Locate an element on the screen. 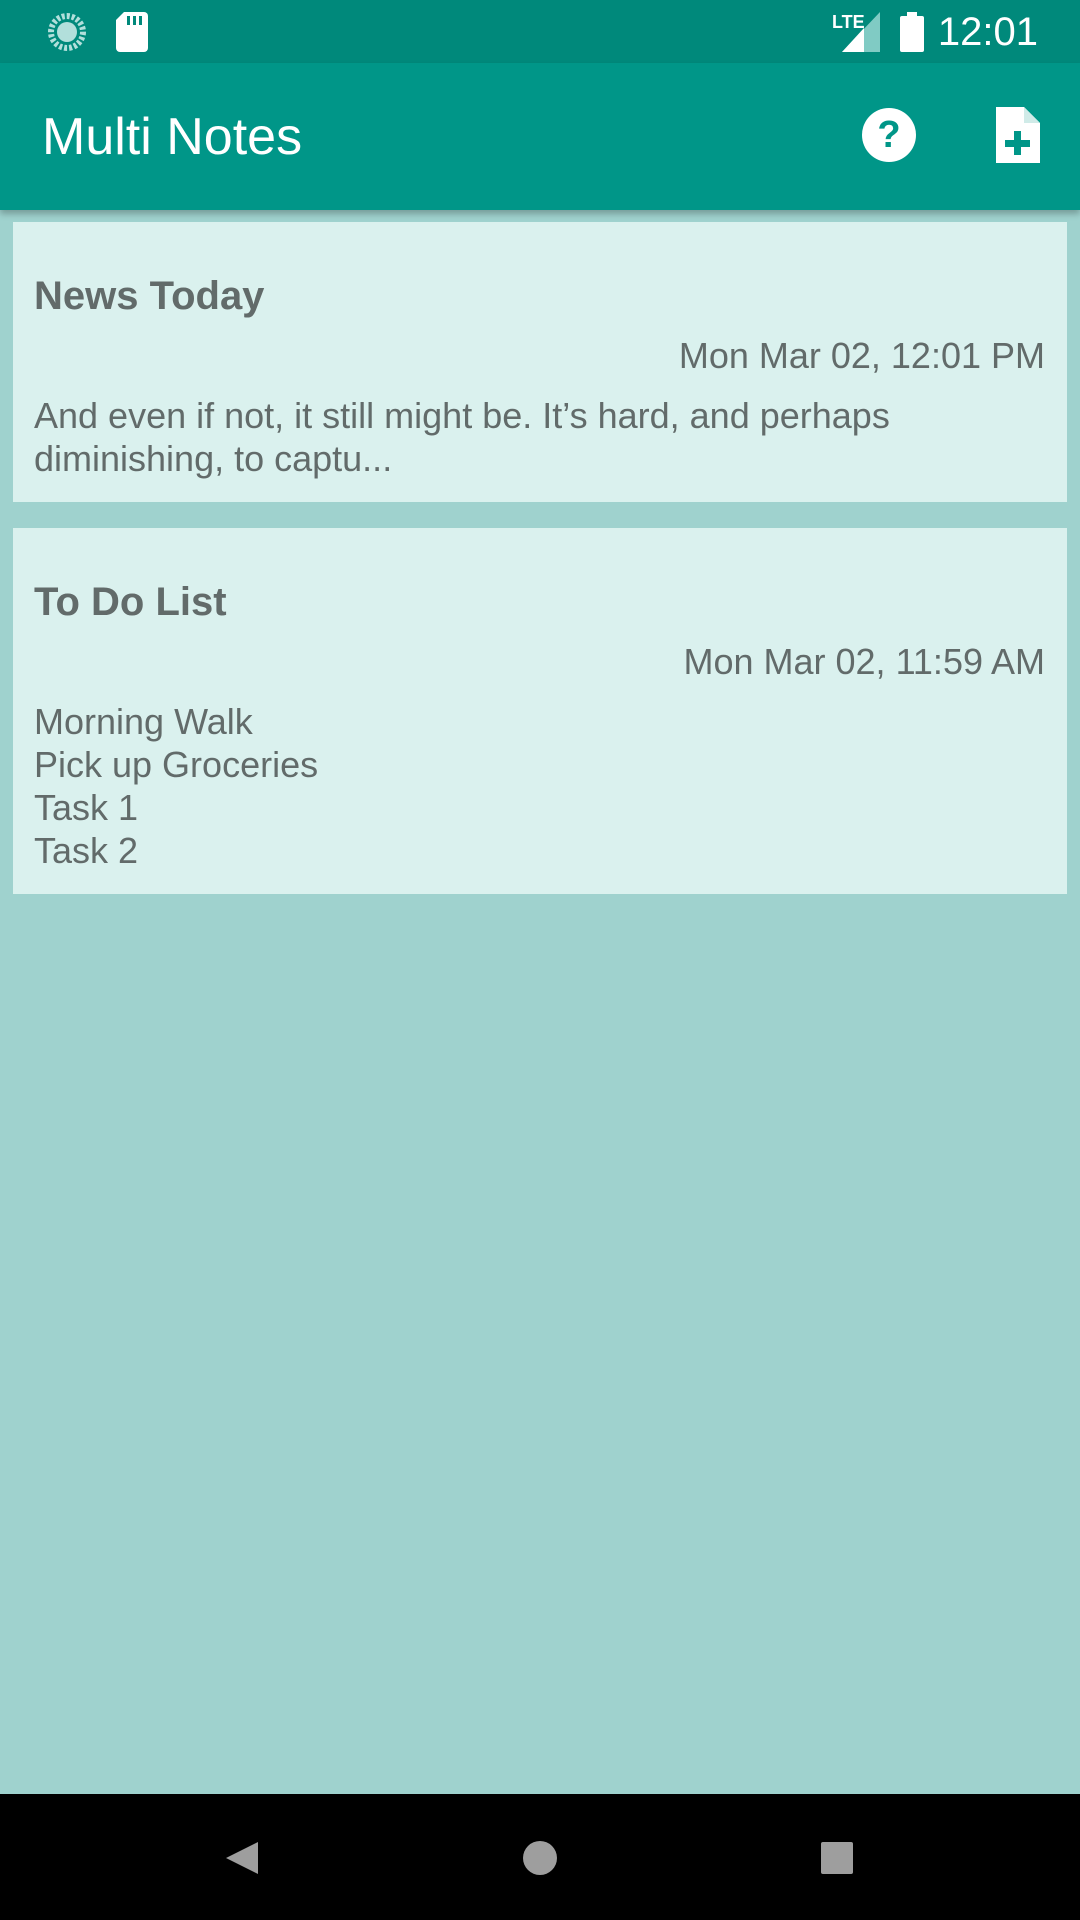 The height and width of the screenshot is (1920, 1080). note-date: Mon Mar 02, 11:59 AM is located at coordinates (864, 661).